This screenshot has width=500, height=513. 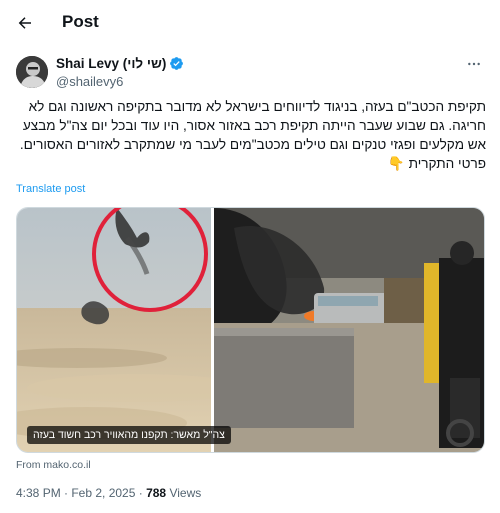 What do you see at coordinates (177, 63) in the screenshot?
I see `verified-badge-icon` at bounding box center [177, 63].